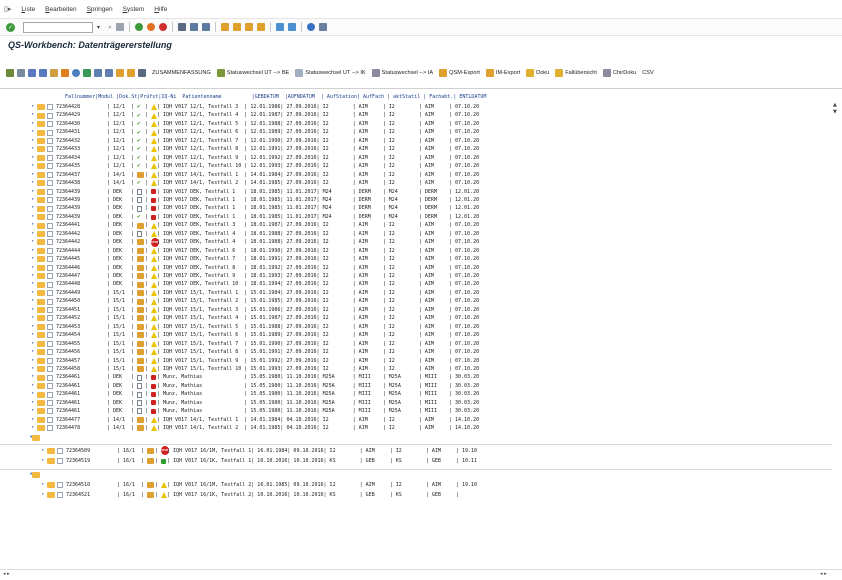 The height and width of the screenshot is (580, 842). What do you see at coordinates (131, 73) in the screenshot?
I see `filter-delete-icon` at bounding box center [131, 73].